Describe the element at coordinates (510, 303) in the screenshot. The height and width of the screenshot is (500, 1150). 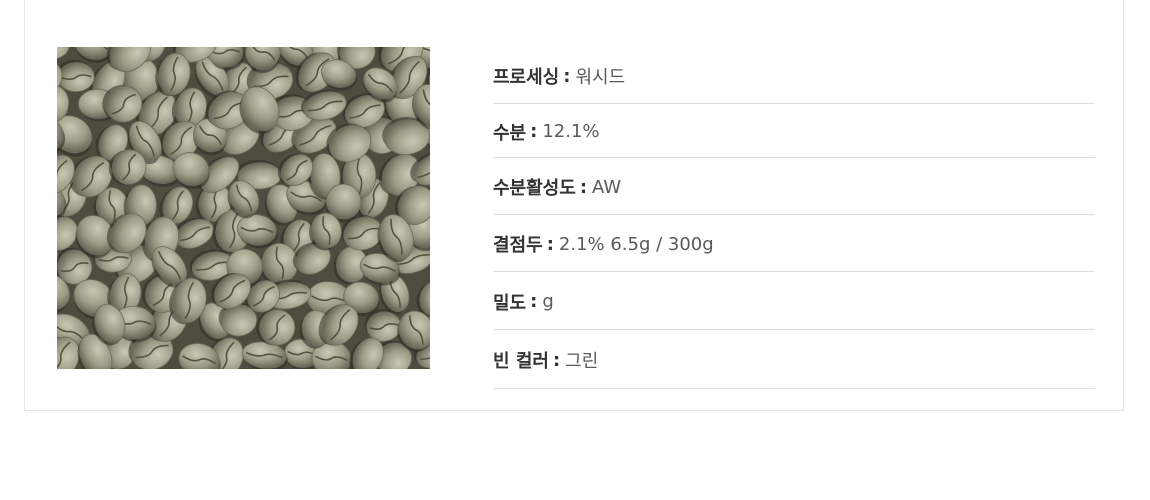
I see `spec-label: 밀도` at that location.